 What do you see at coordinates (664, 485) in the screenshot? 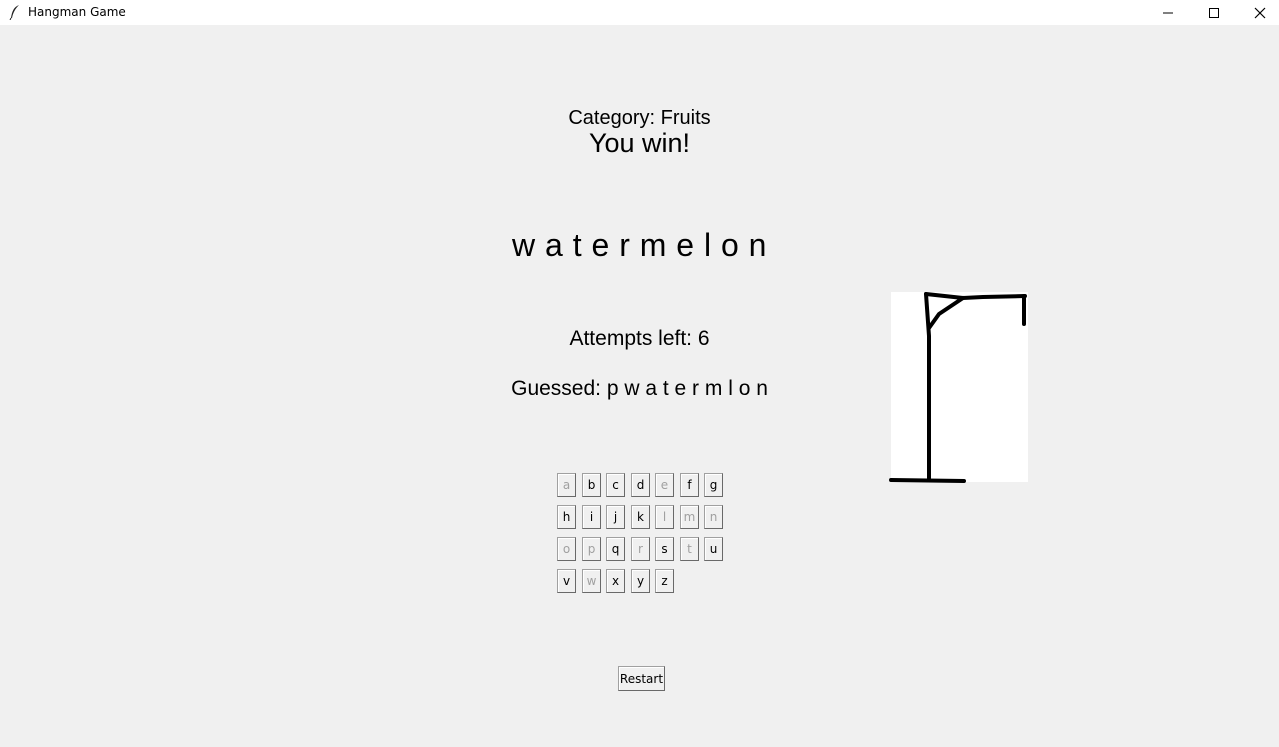
I see `letter-key-e: e` at bounding box center [664, 485].